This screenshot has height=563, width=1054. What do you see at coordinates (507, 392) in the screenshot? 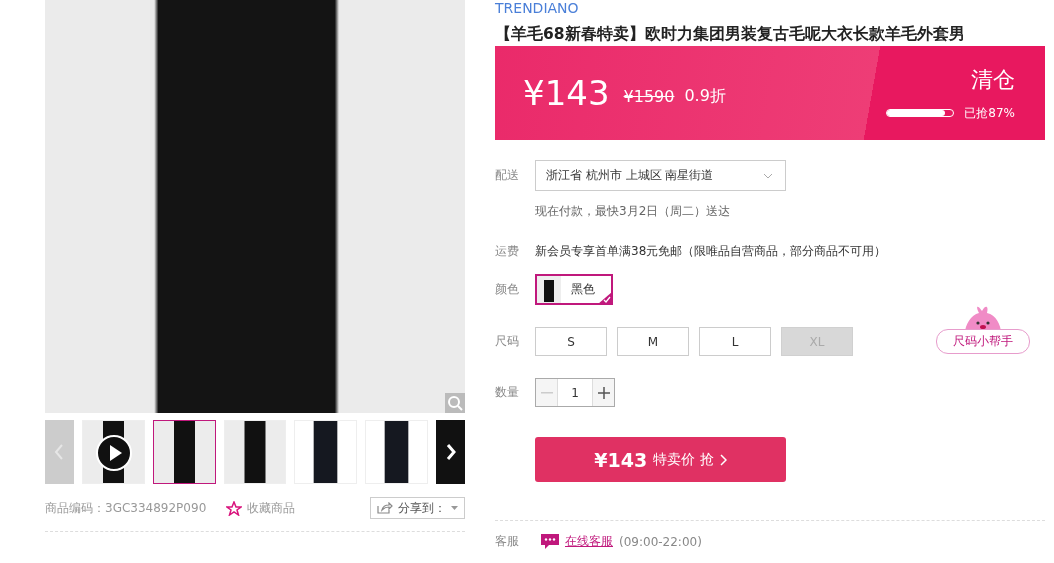
I see `field-label: 数量` at bounding box center [507, 392].